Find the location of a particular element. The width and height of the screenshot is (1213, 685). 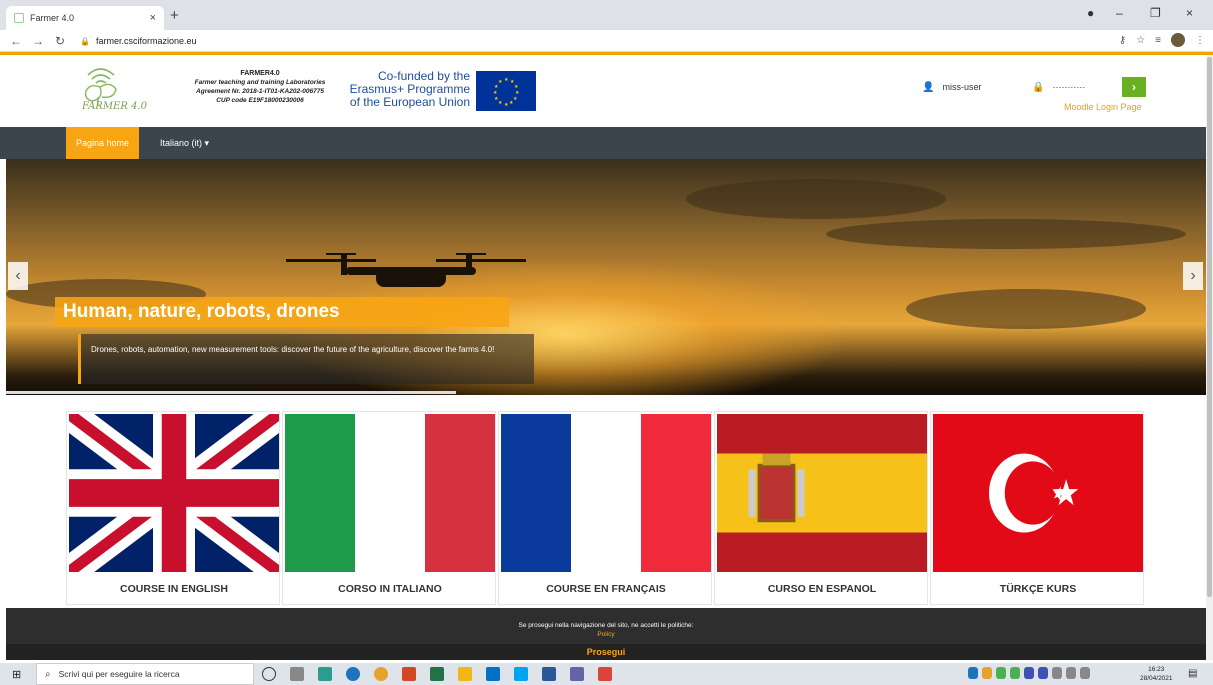

main-navbar: Pagina home Italiano (it) ▾ is located at coordinates (603, 143).